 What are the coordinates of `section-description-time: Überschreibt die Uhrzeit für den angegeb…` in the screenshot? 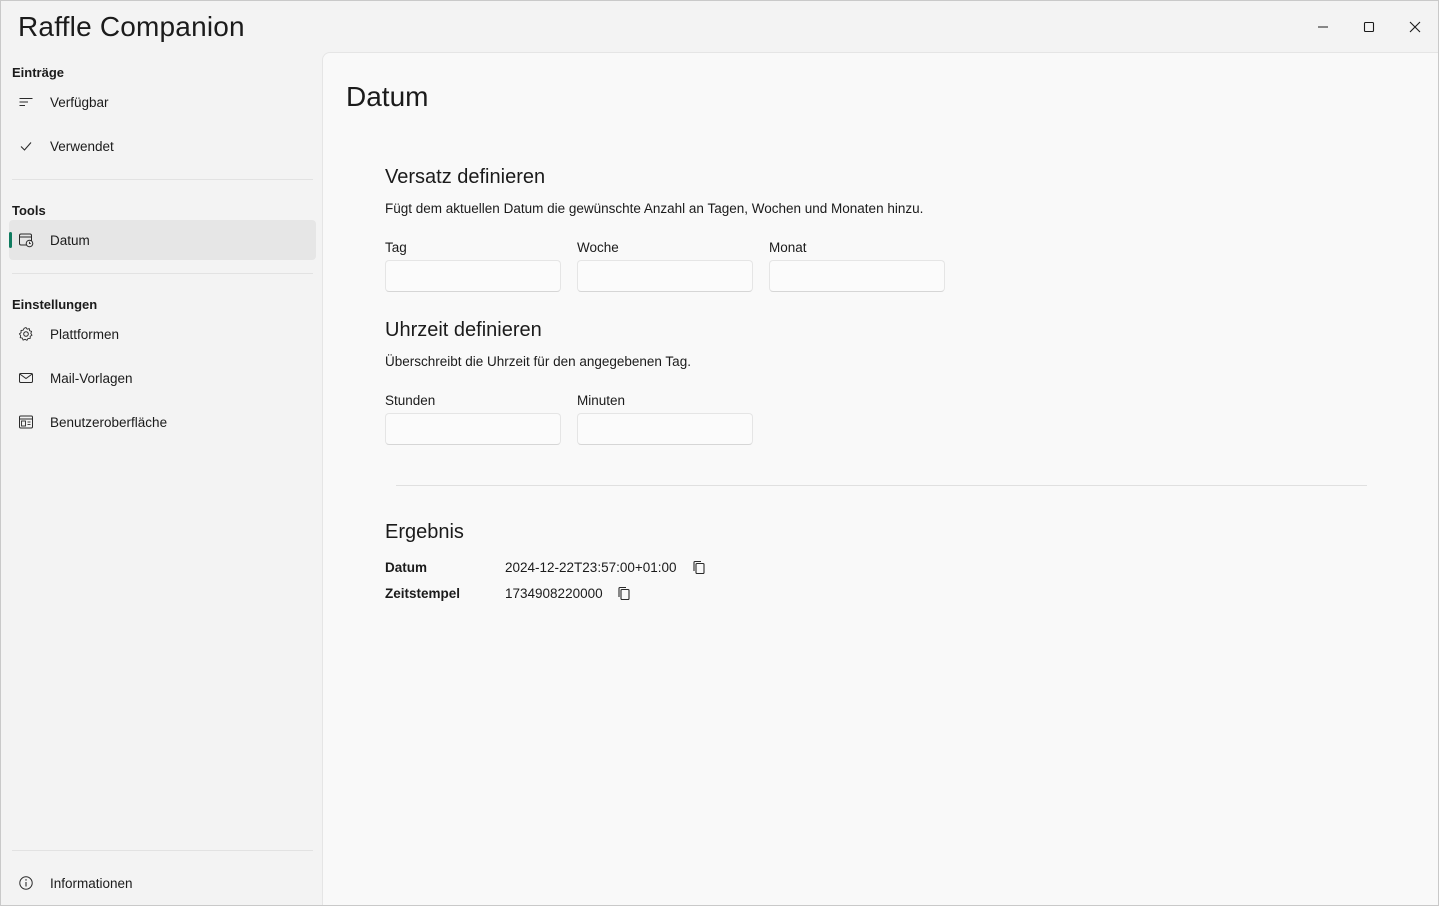 It's located at (538, 361).